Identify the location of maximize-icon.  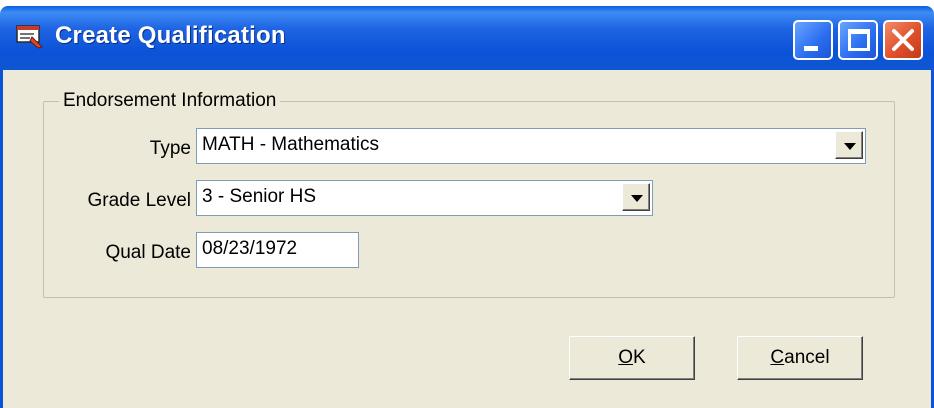
(859, 40).